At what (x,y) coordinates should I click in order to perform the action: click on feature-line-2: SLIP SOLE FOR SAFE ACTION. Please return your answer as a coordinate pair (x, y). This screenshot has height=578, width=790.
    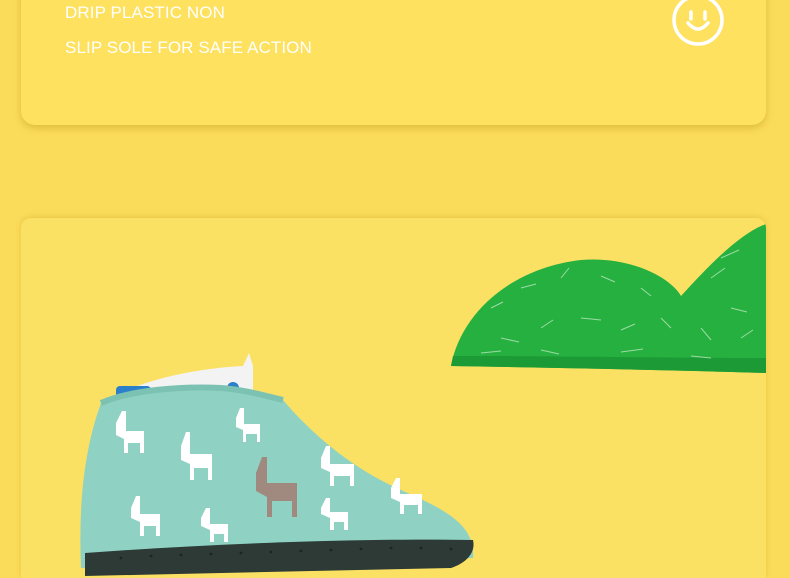
    Looking at the image, I should click on (188, 47).